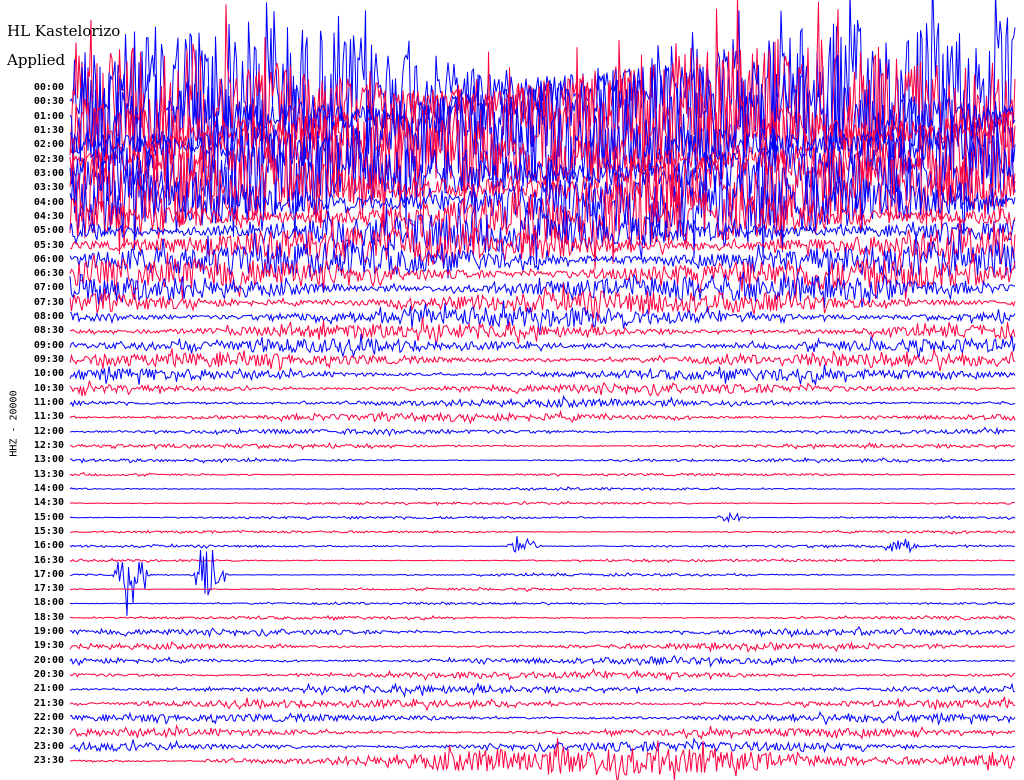 The width and height of the screenshot is (1024, 780). What do you see at coordinates (48, 503) in the screenshot?
I see `row-time-label: 14:30` at bounding box center [48, 503].